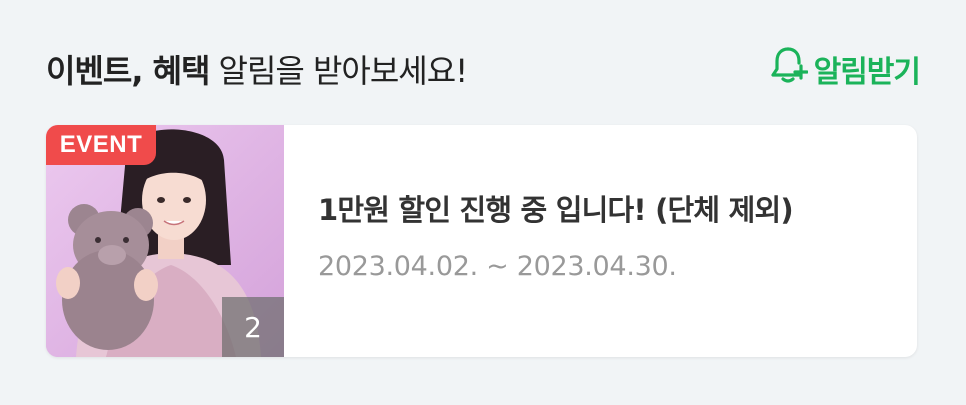 Image resolution: width=966 pixels, height=405 pixels. Describe the element at coordinates (253, 327) in the screenshot. I see `image-count-badge: 2` at that location.